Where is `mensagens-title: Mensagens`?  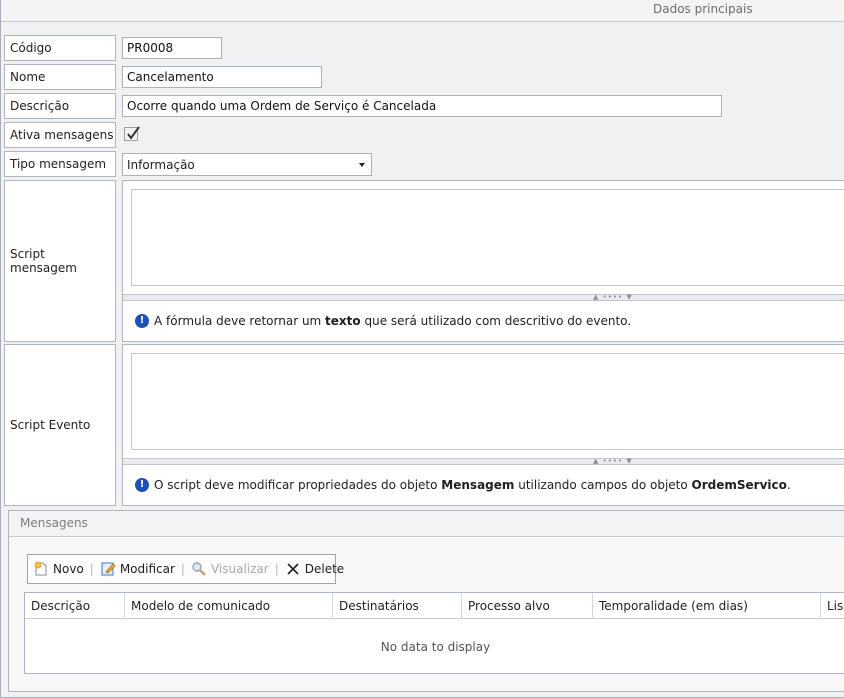 mensagens-title: Mensagens is located at coordinates (54, 523).